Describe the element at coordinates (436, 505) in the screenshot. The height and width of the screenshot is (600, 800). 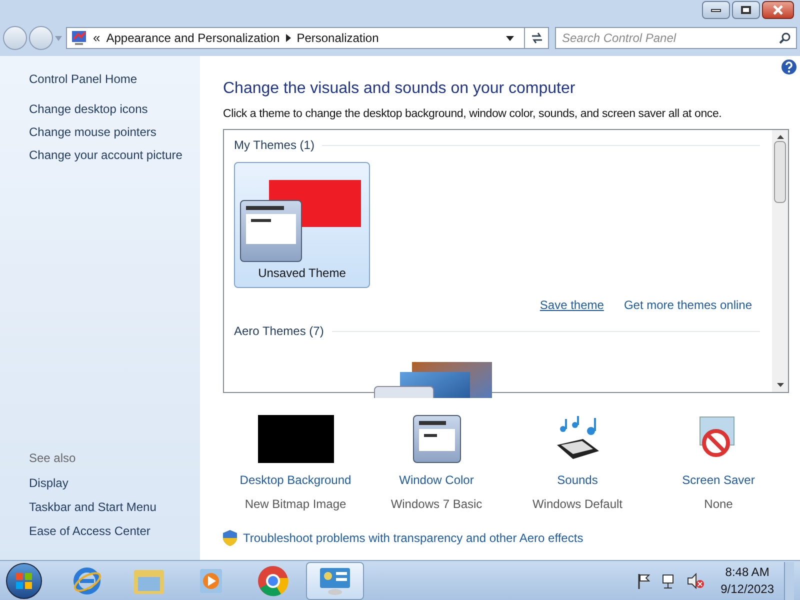
I see `setting-value: Windows 7 Basic` at that location.